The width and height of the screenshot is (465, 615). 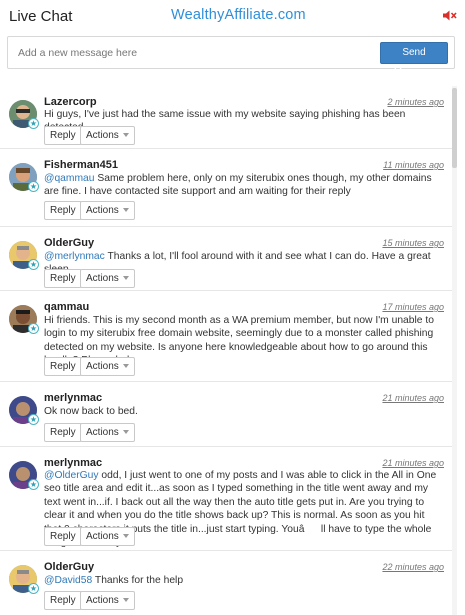 What do you see at coordinates (454, 350) in the screenshot?
I see `feed-scrollbar` at bounding box center [454, 350].